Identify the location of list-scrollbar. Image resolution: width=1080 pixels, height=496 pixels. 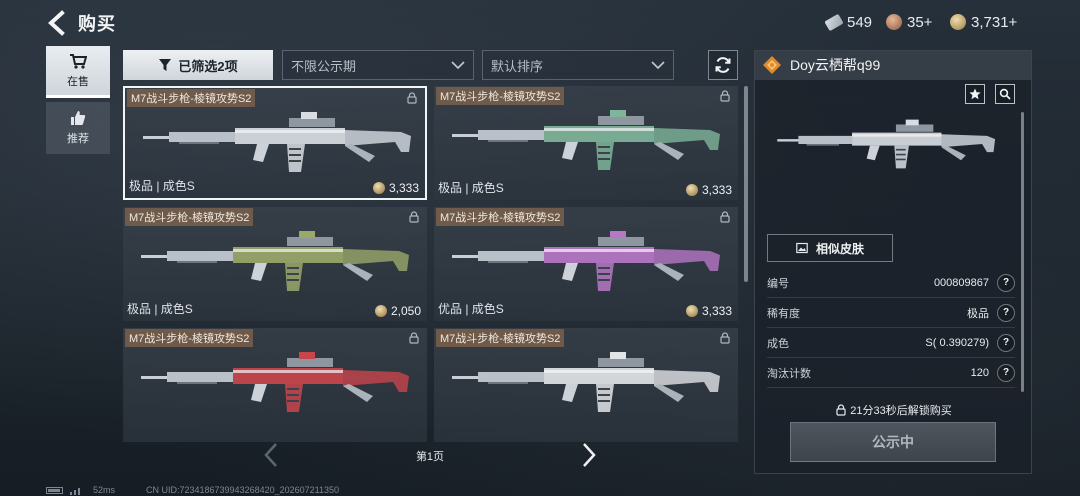
(746, 184).